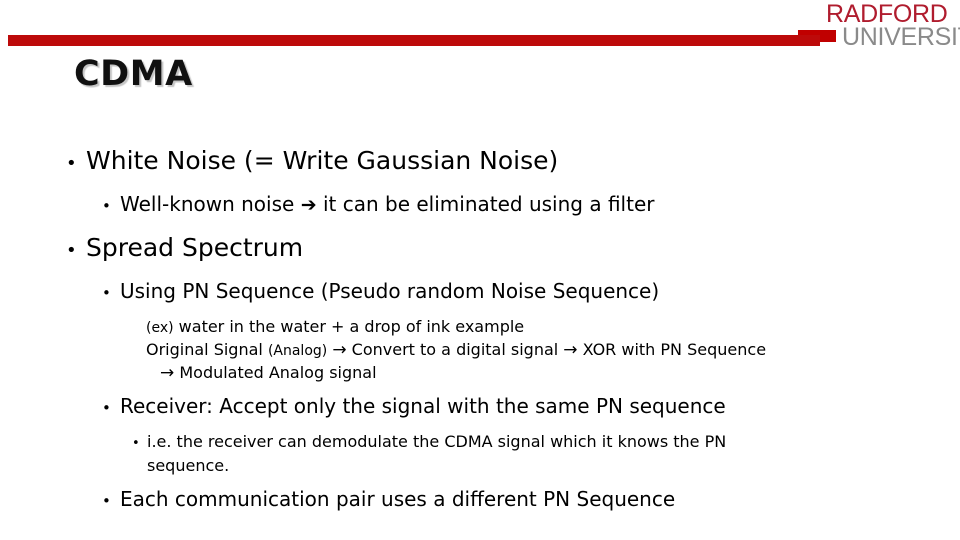 Image resolution: width=960 pixels, height=540 pixels. Describe the element at coordinates (493, 249) in the screenshot. I see `bullet-spread-spectrum: • Spread Spectrum` at that location.